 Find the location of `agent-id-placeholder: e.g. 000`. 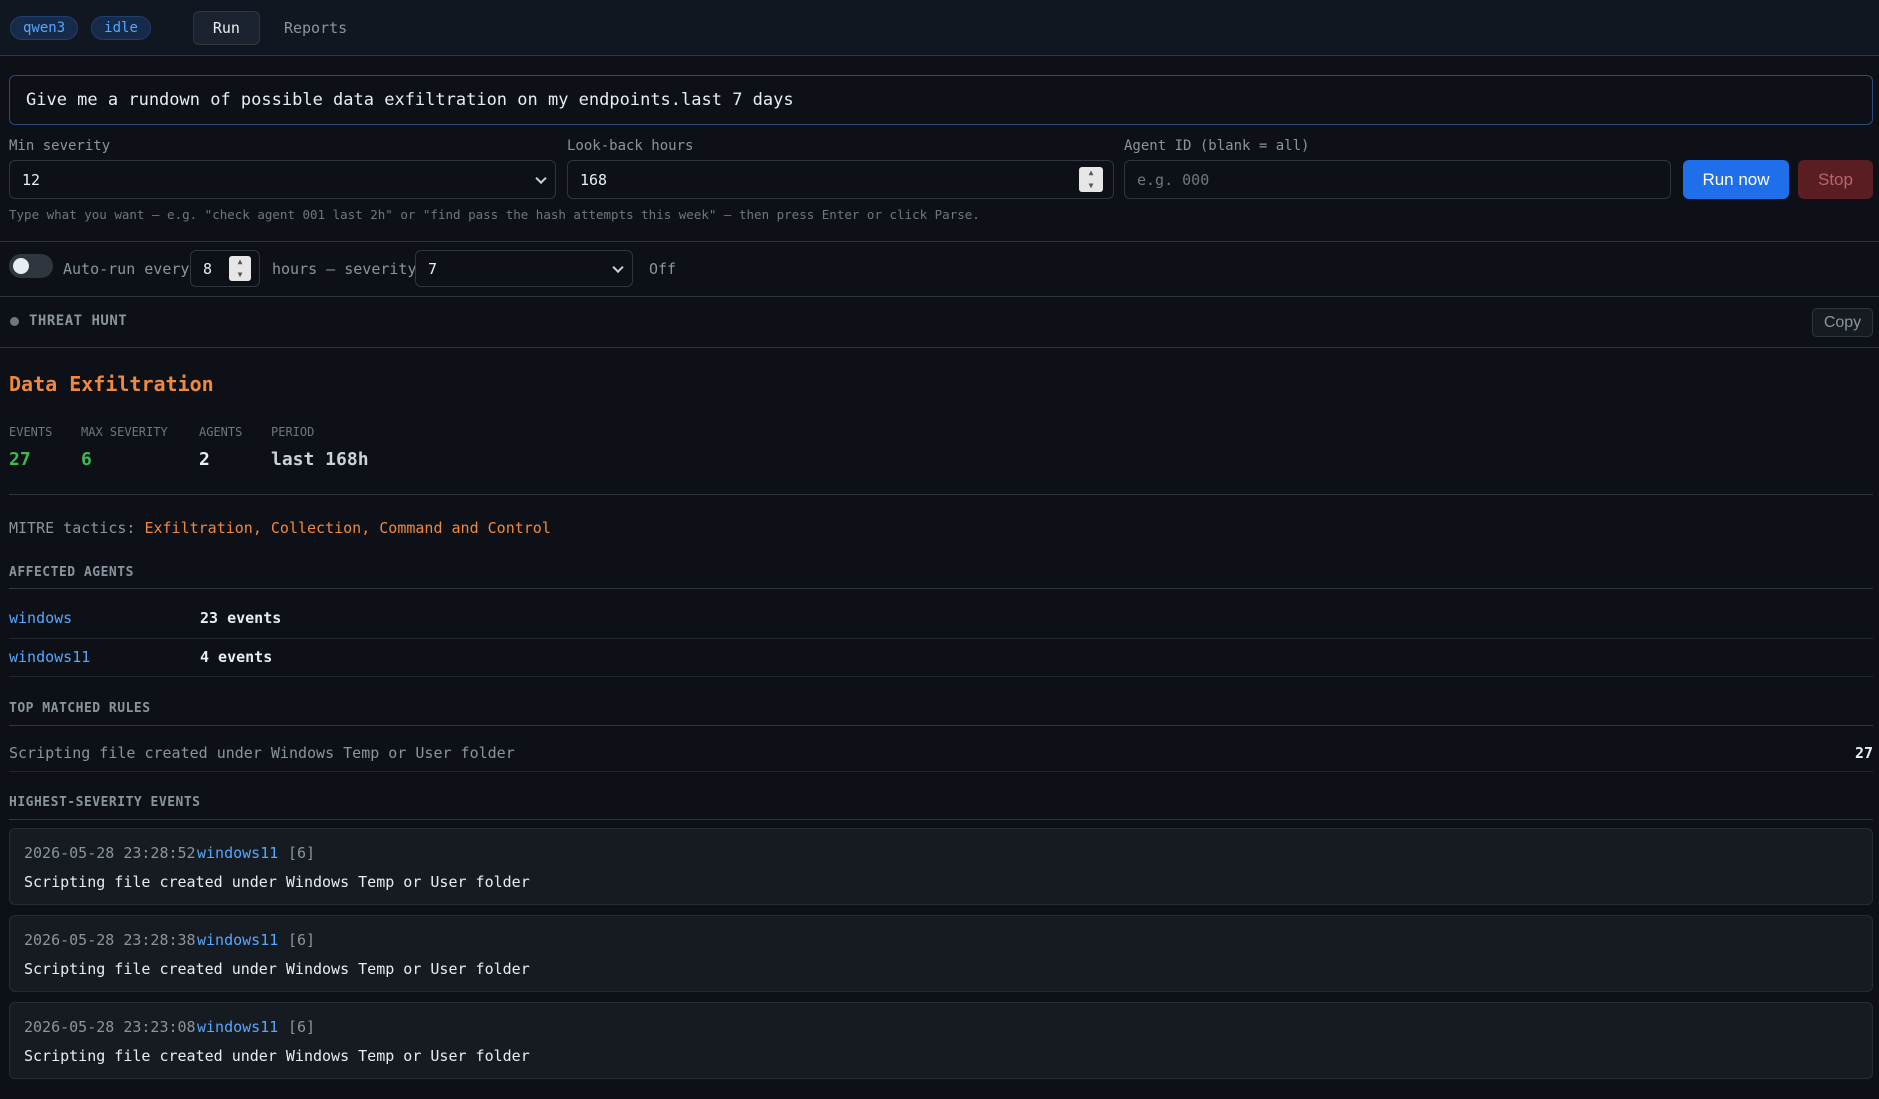

agent-id-placeholder: e.g. 000 is located at coordinates (1173, 179).